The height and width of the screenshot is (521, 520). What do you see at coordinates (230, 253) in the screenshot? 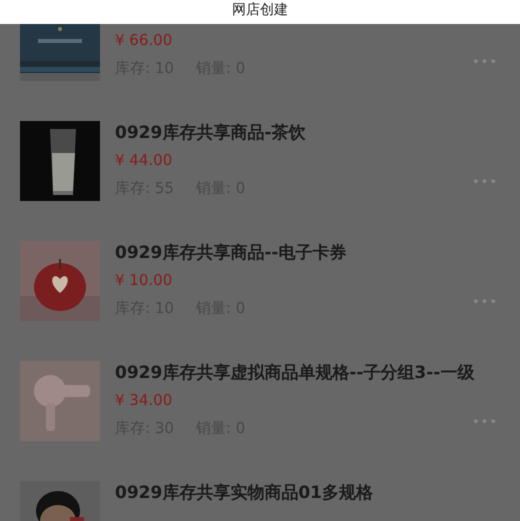
I see `product-title: 0929库存共享商品--电子卡券` at bounding box center [230, 253].